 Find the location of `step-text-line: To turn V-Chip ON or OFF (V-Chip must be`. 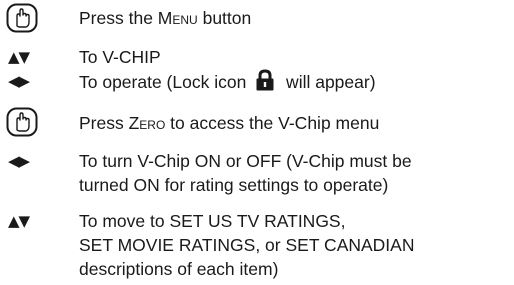

step-text-line: To turn V-Chip ON or OFF (V-Chip must be is located at coordinates (245, 161).